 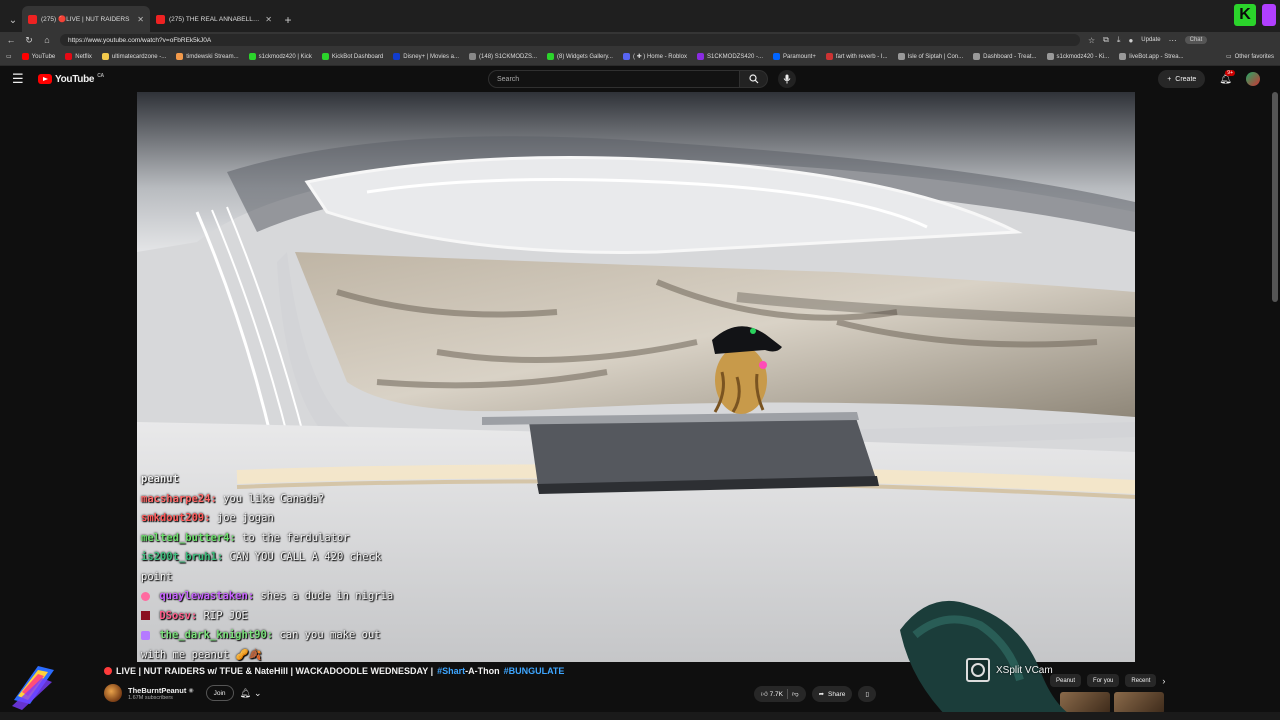 What do you see at coordinates (357, 56) in the screenshot?
I see `bookmark-label: KickBot Dashboard` at bounding box center [357, 56].